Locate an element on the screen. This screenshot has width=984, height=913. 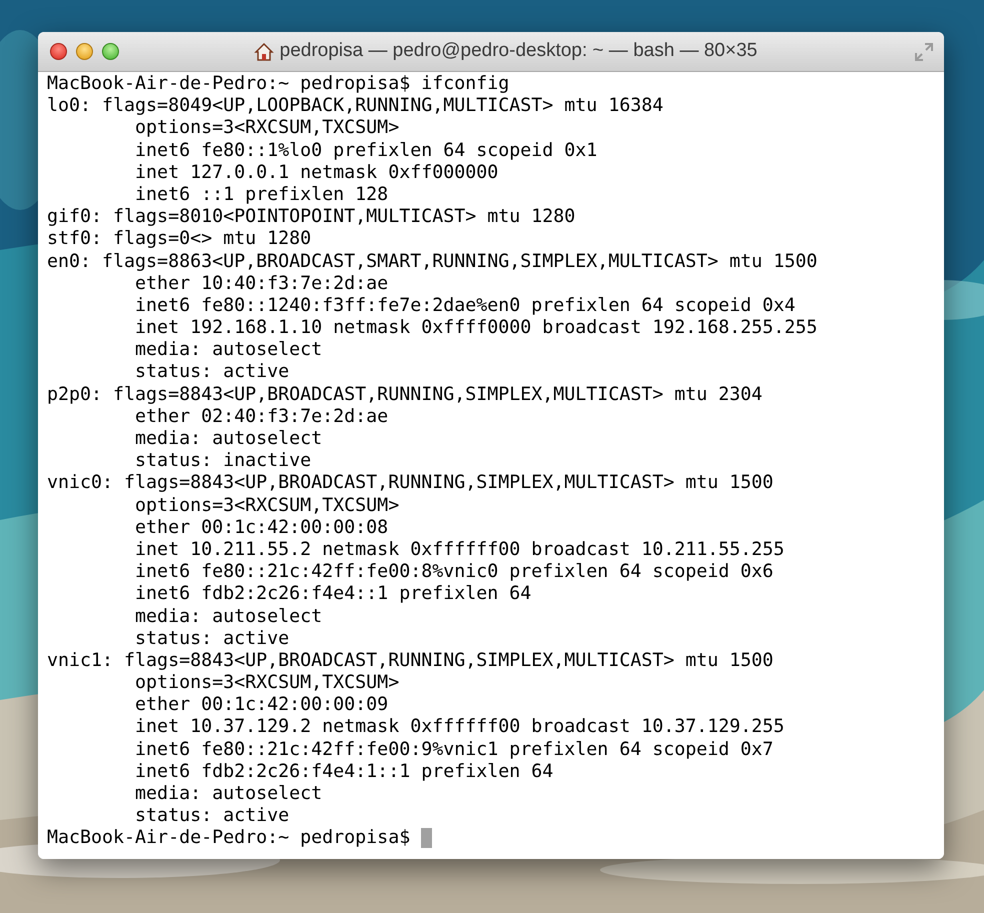
terminal-line: vnic1: flags=8843<UP,BROADCAST,RUNNING,SIMPLEX,MULTICAST> mtu 1500 is located at coordinates (410, 661).